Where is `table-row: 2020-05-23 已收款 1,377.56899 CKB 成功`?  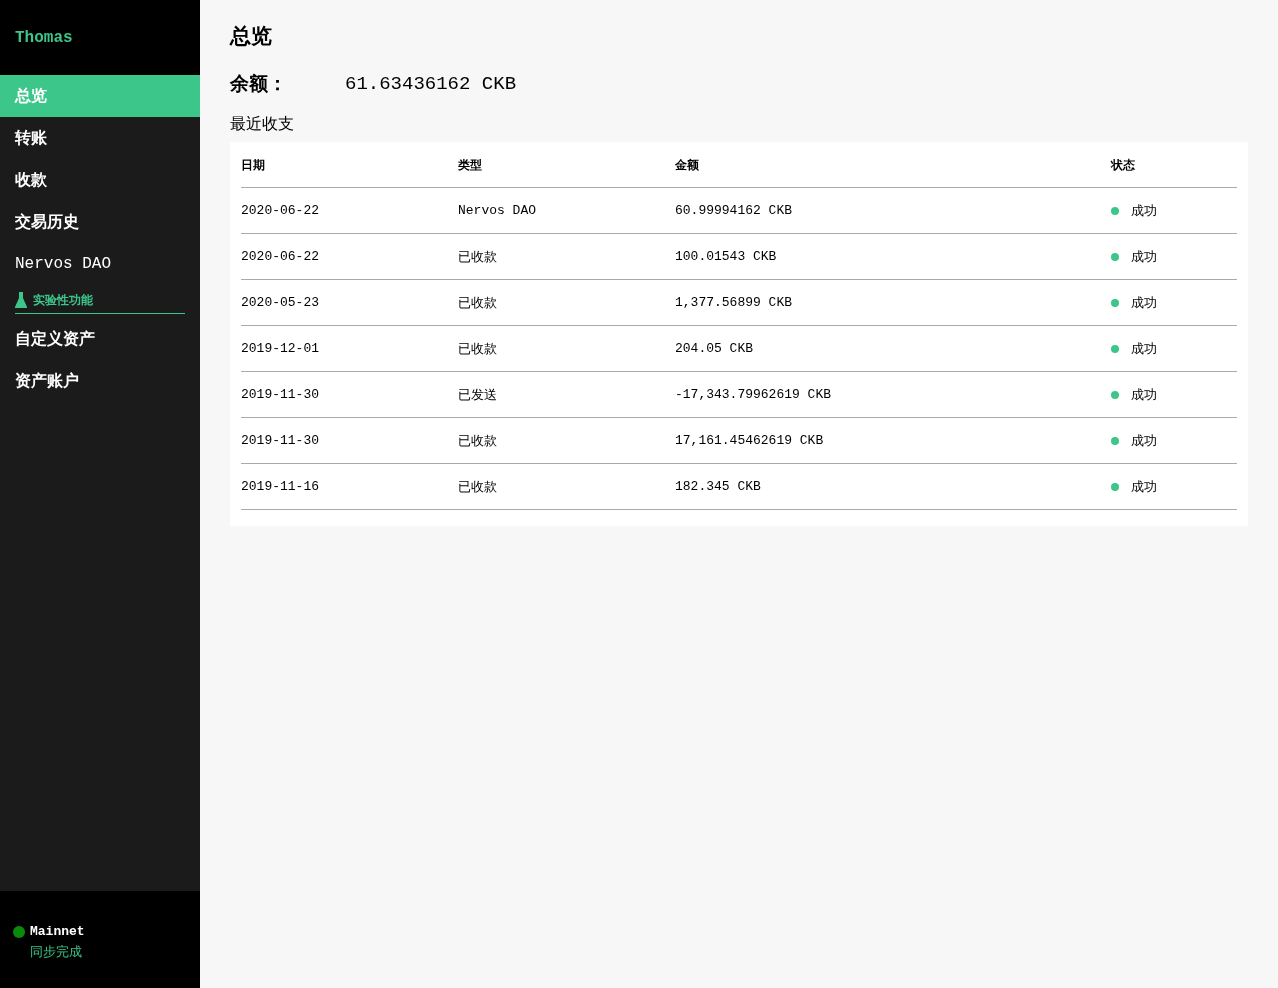 table-row: 2020-05-23 已收款 1,377.56899 CKB 成功 is located at coordinates (739, 303).